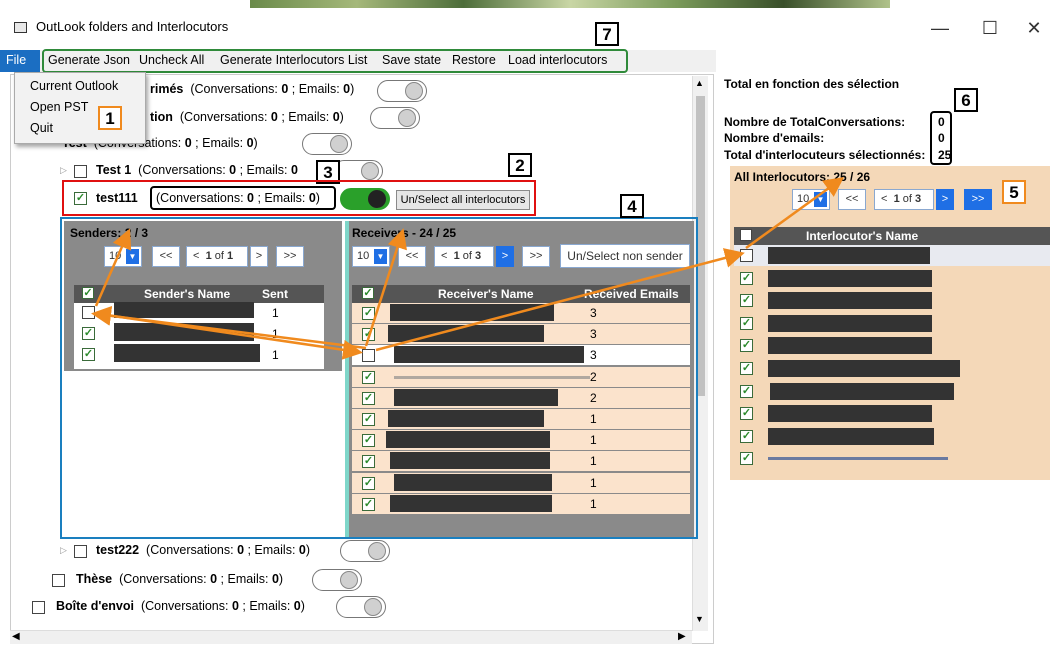 This screenshot has width=1054, height=646. Describe the element at coordinates (795, 213) in the screenshot. I see `arrow-interlocutors-count` at that location.